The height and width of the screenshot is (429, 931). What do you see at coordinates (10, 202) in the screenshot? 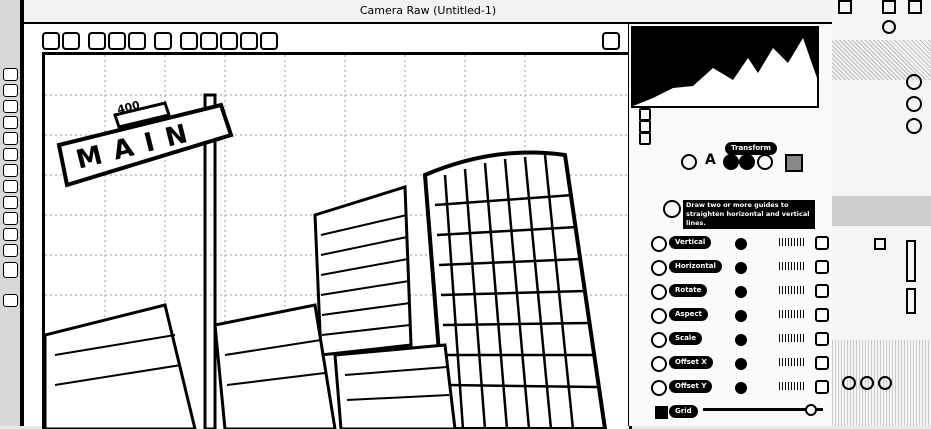
I see `gradient-tool-icon` at bounding box center [10, 202].